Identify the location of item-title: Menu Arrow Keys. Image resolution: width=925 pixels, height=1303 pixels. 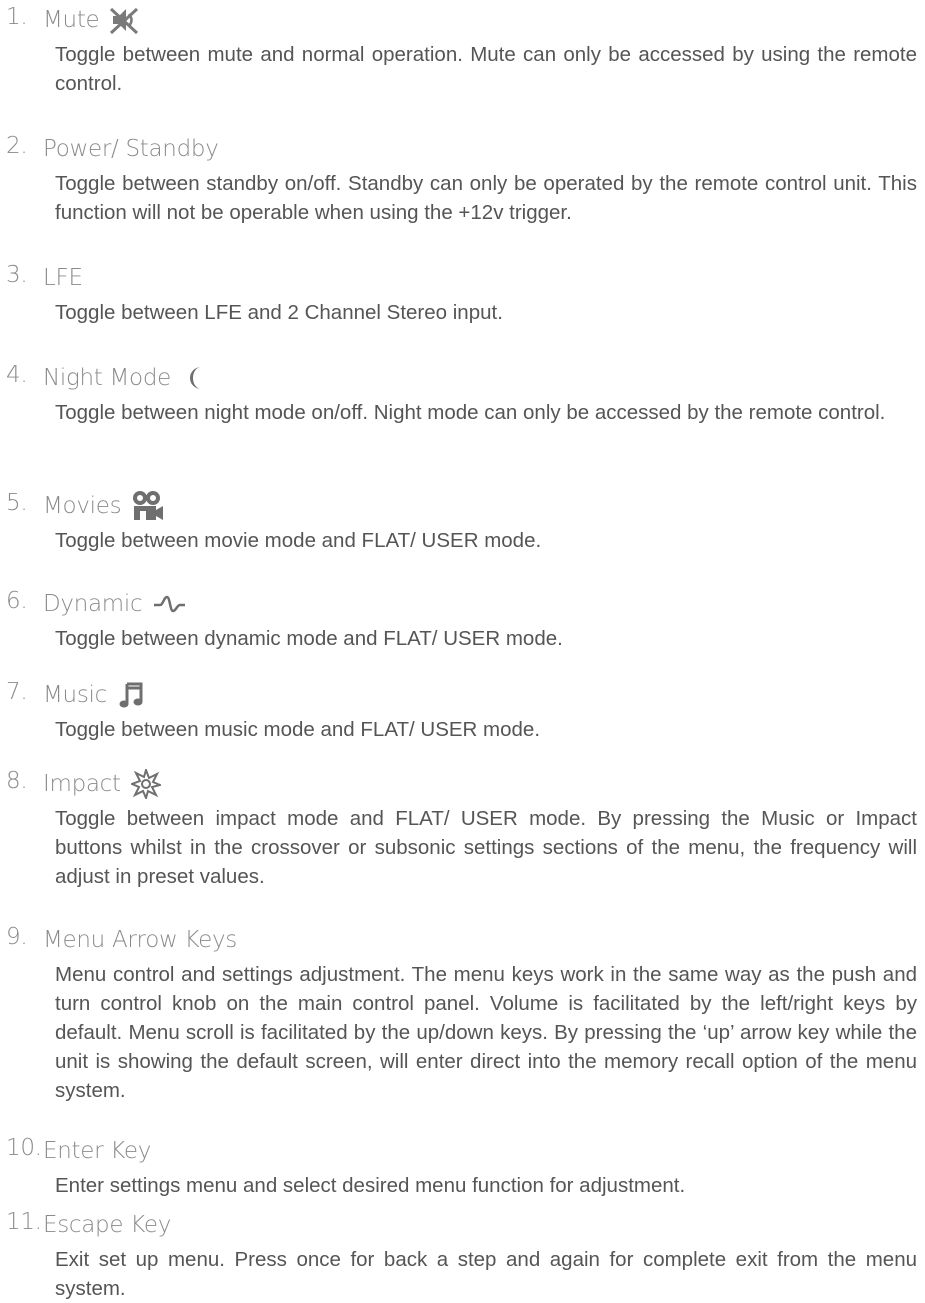
(140, 940).